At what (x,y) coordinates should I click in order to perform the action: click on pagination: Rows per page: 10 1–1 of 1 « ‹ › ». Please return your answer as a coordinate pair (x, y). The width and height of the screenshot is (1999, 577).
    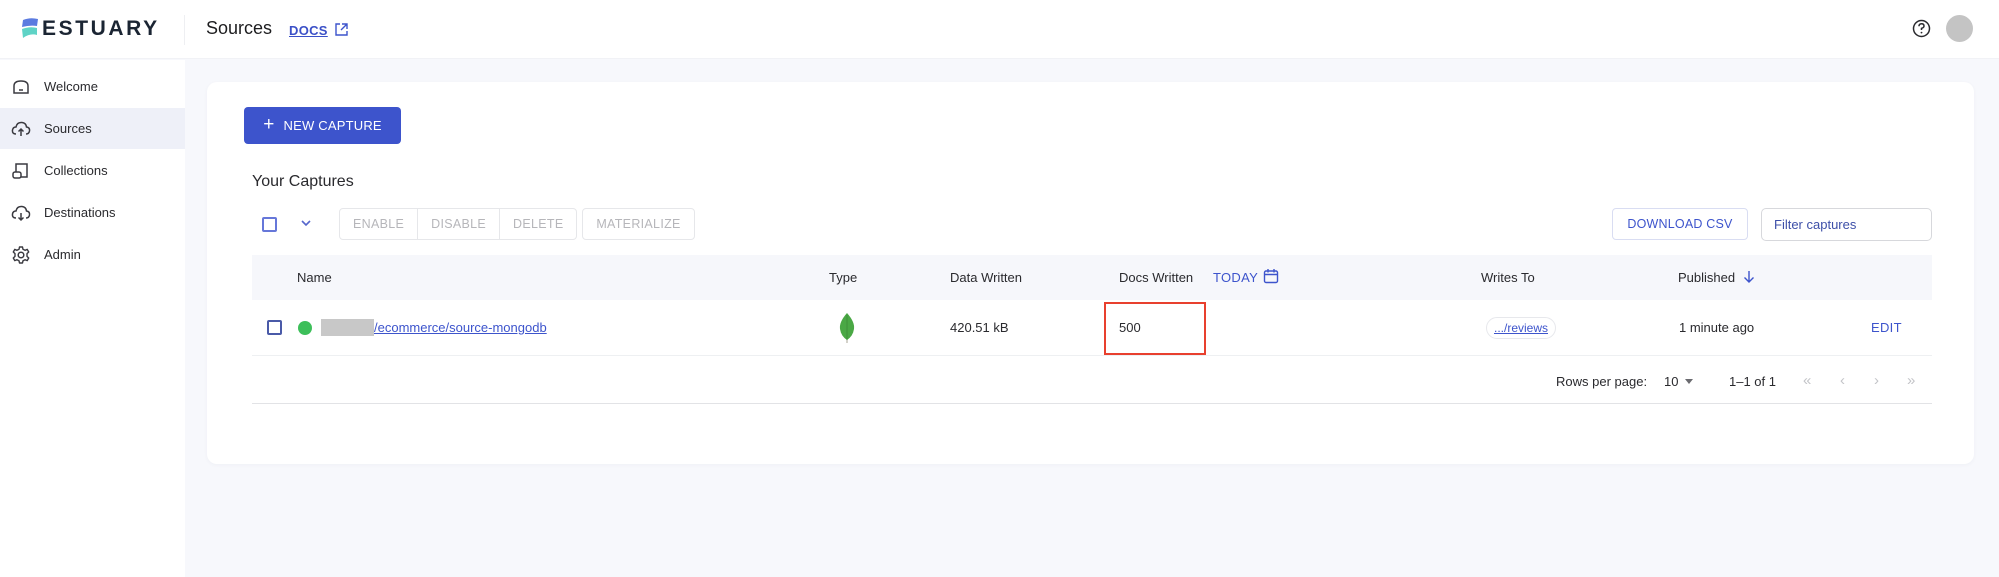
    Looking at the image, I should click on (1092, 380).